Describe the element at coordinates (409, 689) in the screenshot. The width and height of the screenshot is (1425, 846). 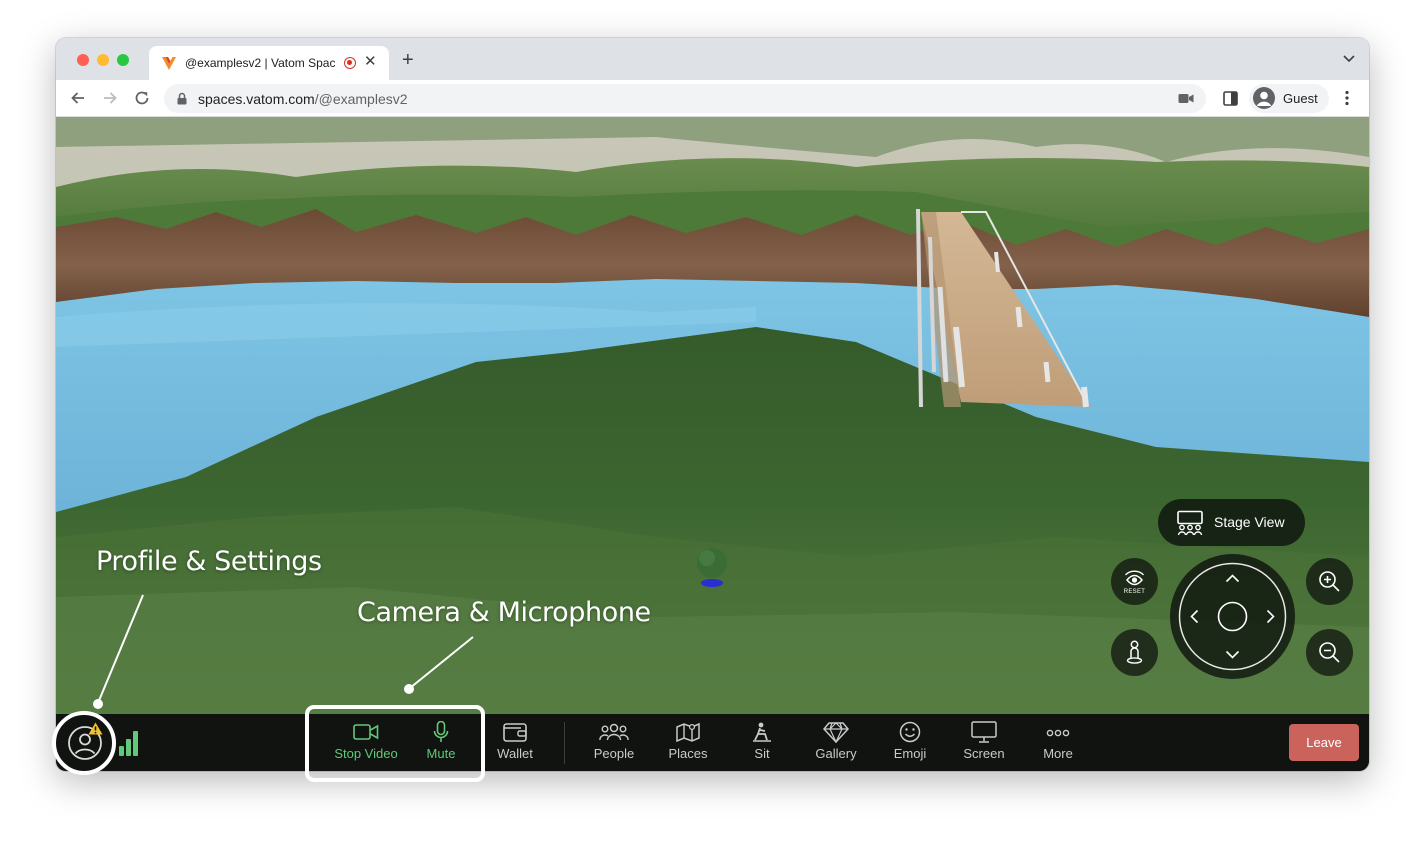
I see `camera-callout-dot` at that location.